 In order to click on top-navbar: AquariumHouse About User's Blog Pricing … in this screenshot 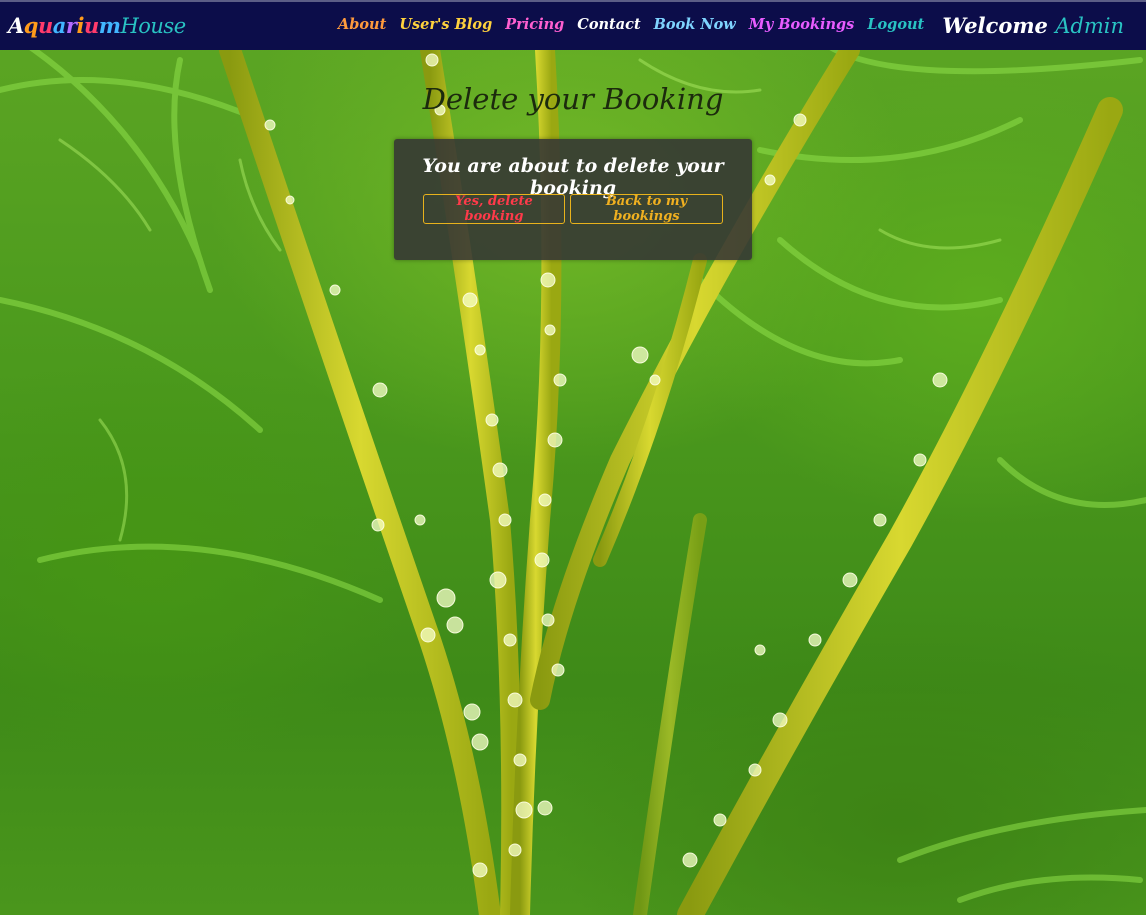, I will do `click(573, 25)`.